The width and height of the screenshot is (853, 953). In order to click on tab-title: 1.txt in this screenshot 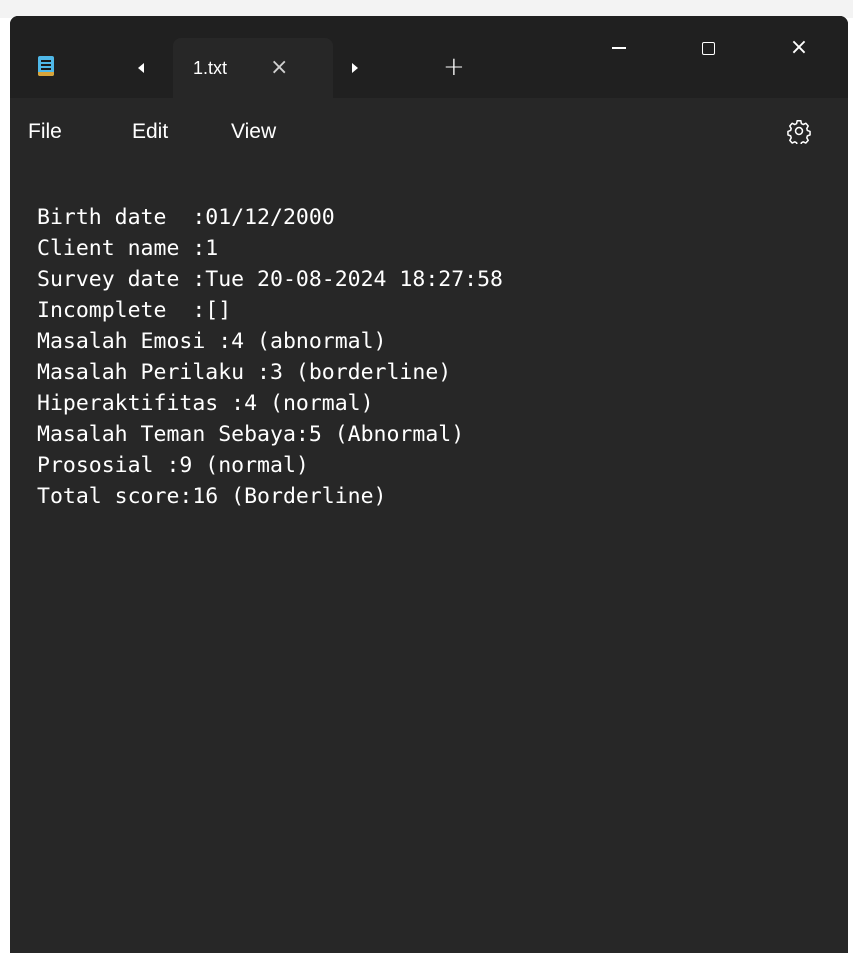, I will do `click(210, 68)`.